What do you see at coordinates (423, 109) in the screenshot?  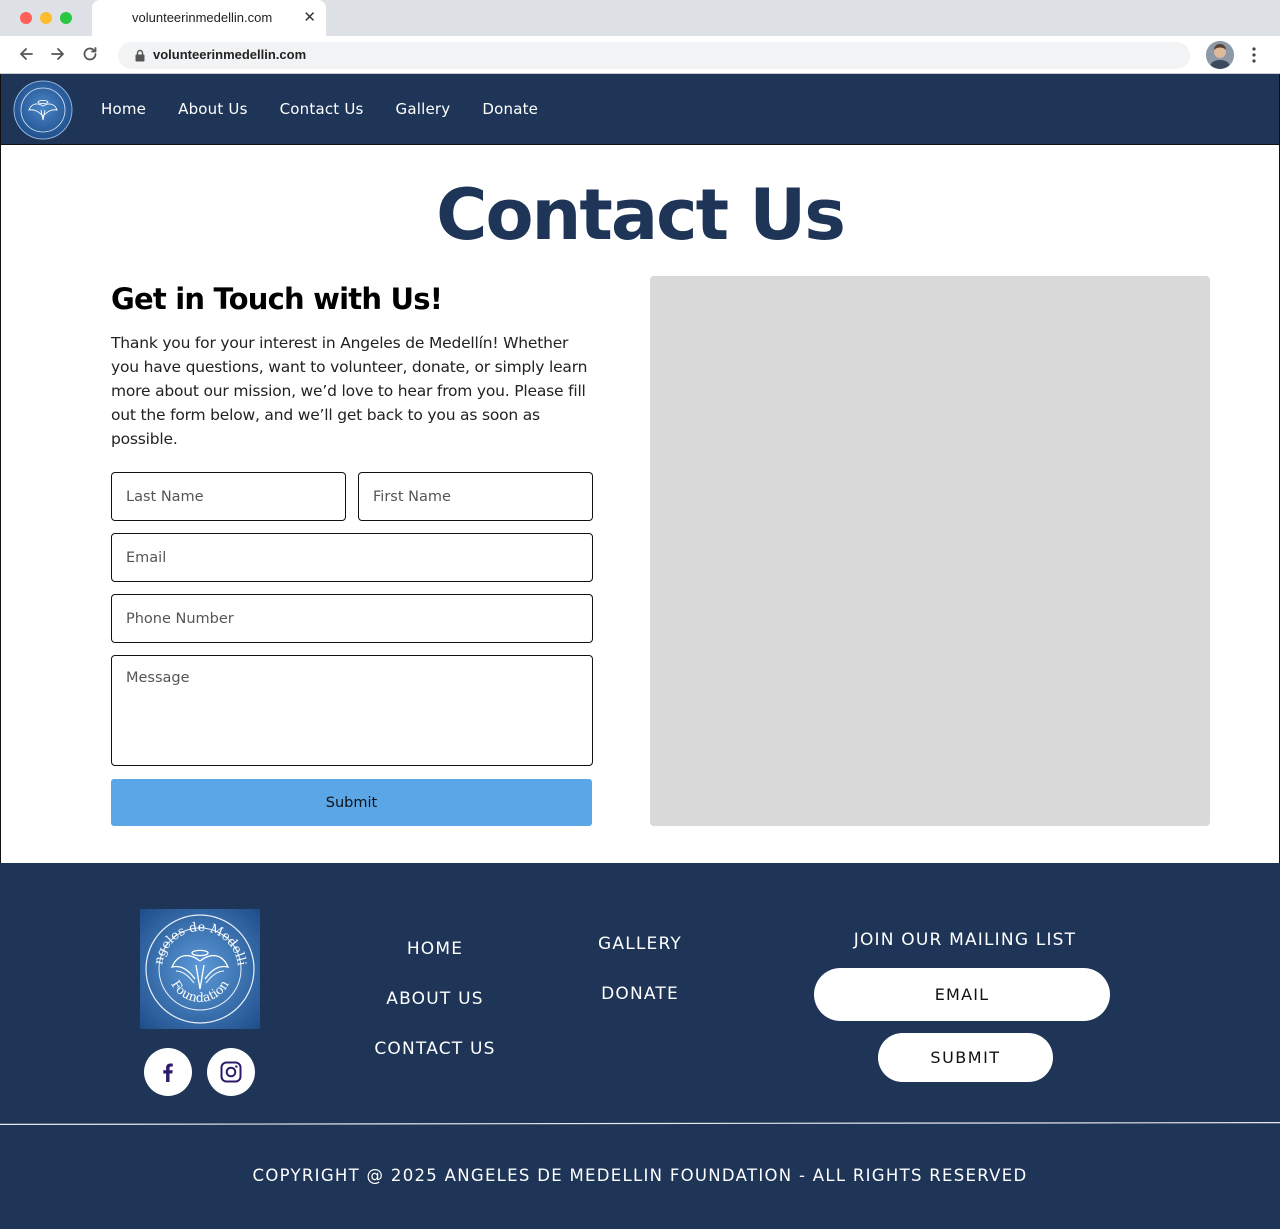 I see `nav-item-gallery: Gallery` at bounding box center [423, 109].